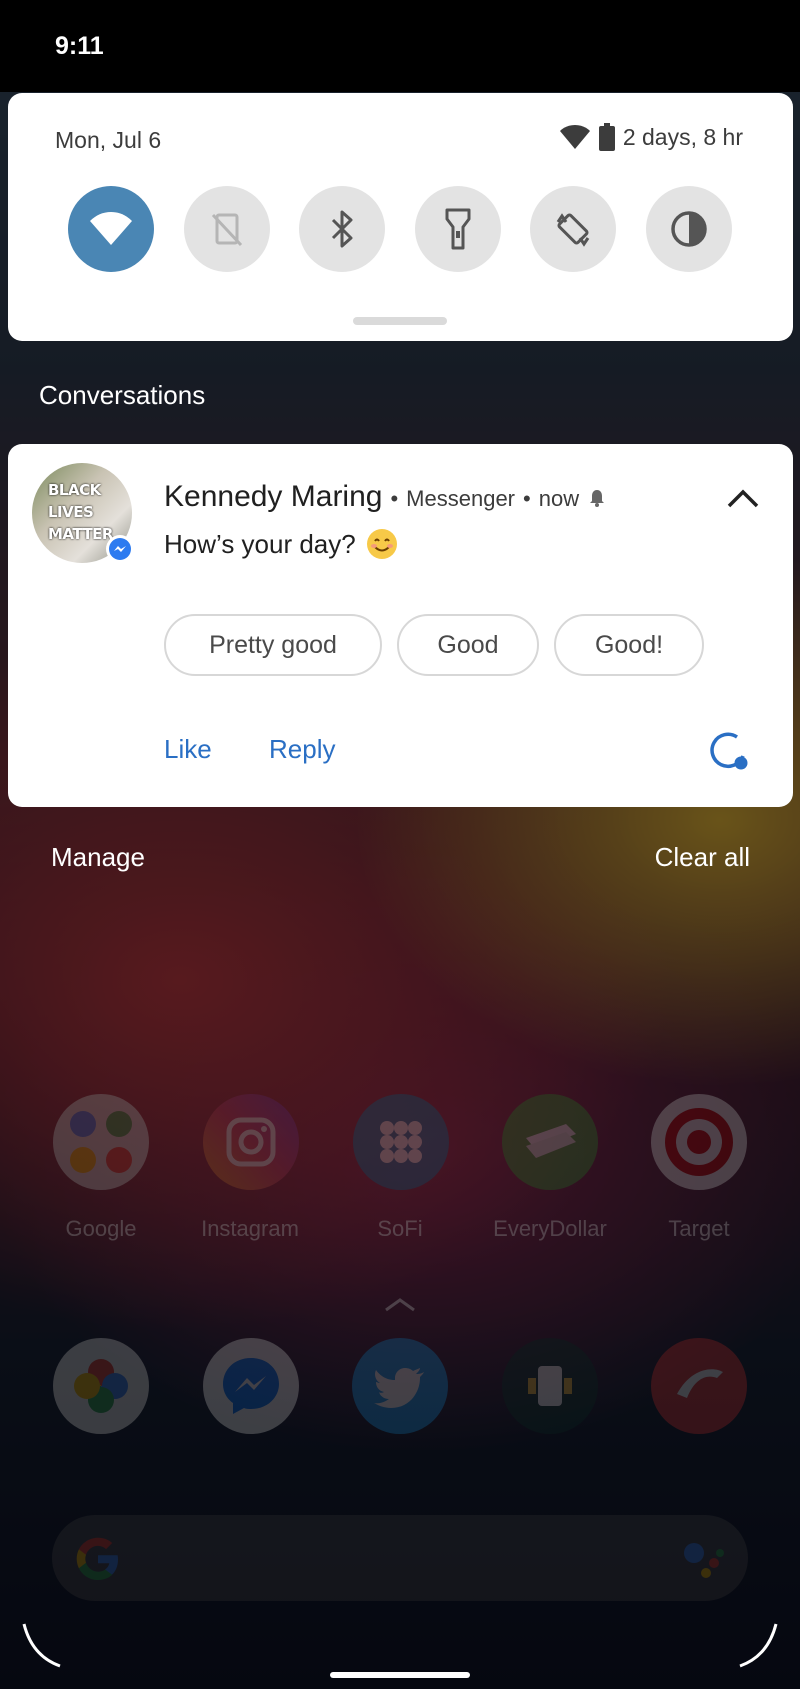  I want to click on smiling-emoji-icon, so click(381, 544).